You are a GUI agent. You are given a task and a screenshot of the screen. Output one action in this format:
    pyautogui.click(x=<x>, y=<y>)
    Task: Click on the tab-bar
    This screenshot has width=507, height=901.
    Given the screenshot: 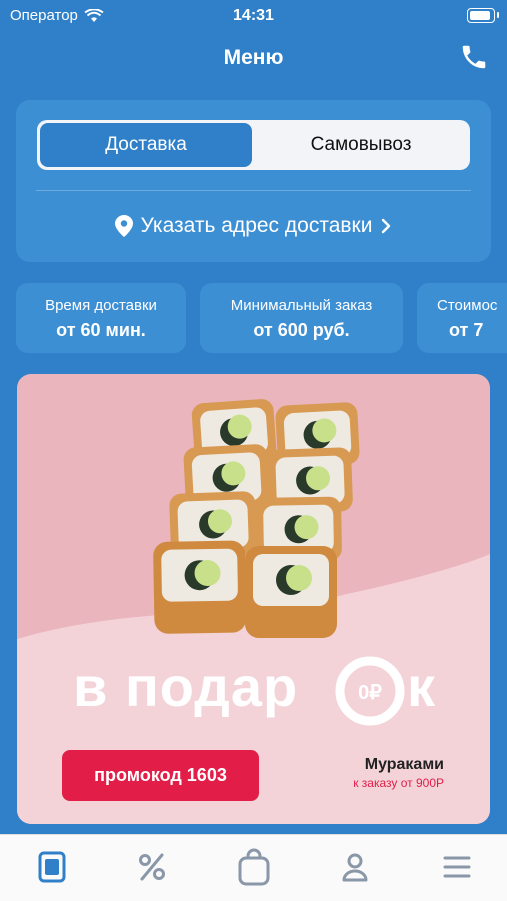 What is the action you would take?
    pyautogui.click(x=253, y=867)
    